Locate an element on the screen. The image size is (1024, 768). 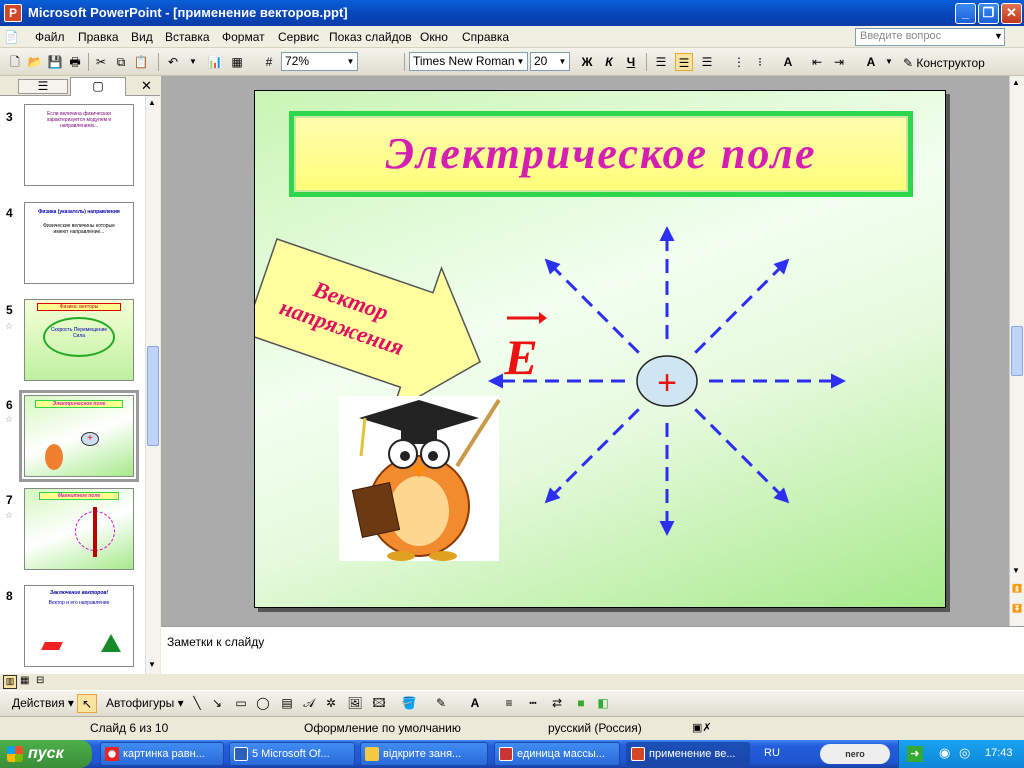
font-size-select: 20 ▼ is located at coordinates (550, 61).